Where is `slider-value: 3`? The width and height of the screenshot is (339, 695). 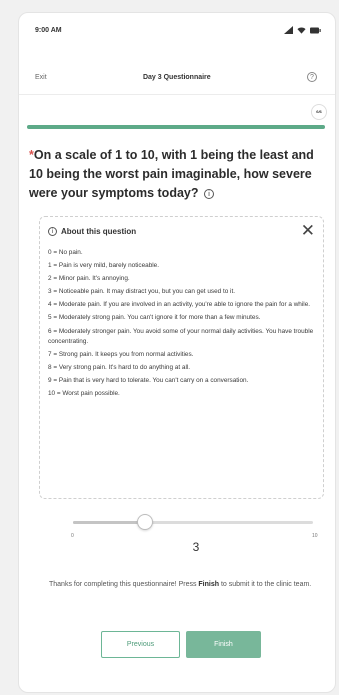 slider-value: 3 is located at coordinates (196, 547).